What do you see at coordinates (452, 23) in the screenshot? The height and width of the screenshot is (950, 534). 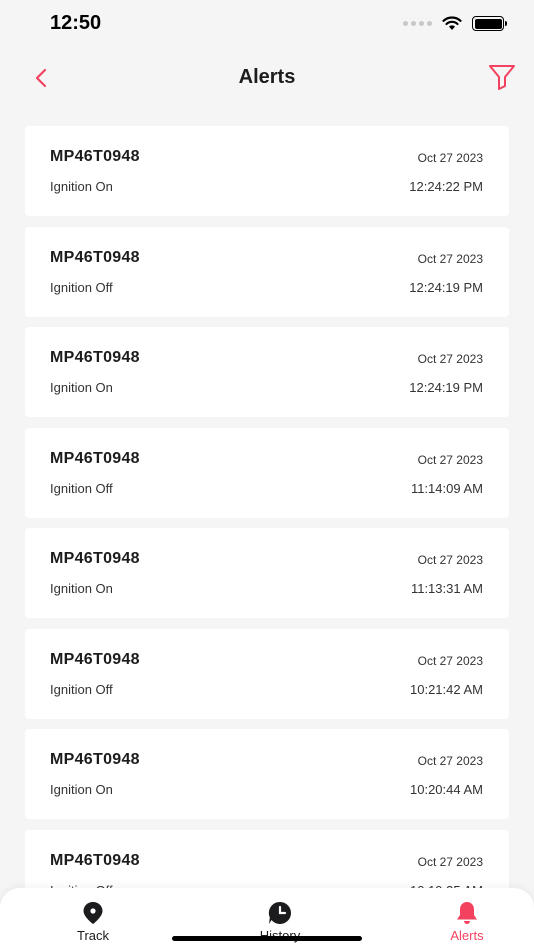 I see `wifi-icon` at bounding box center [452, 23].